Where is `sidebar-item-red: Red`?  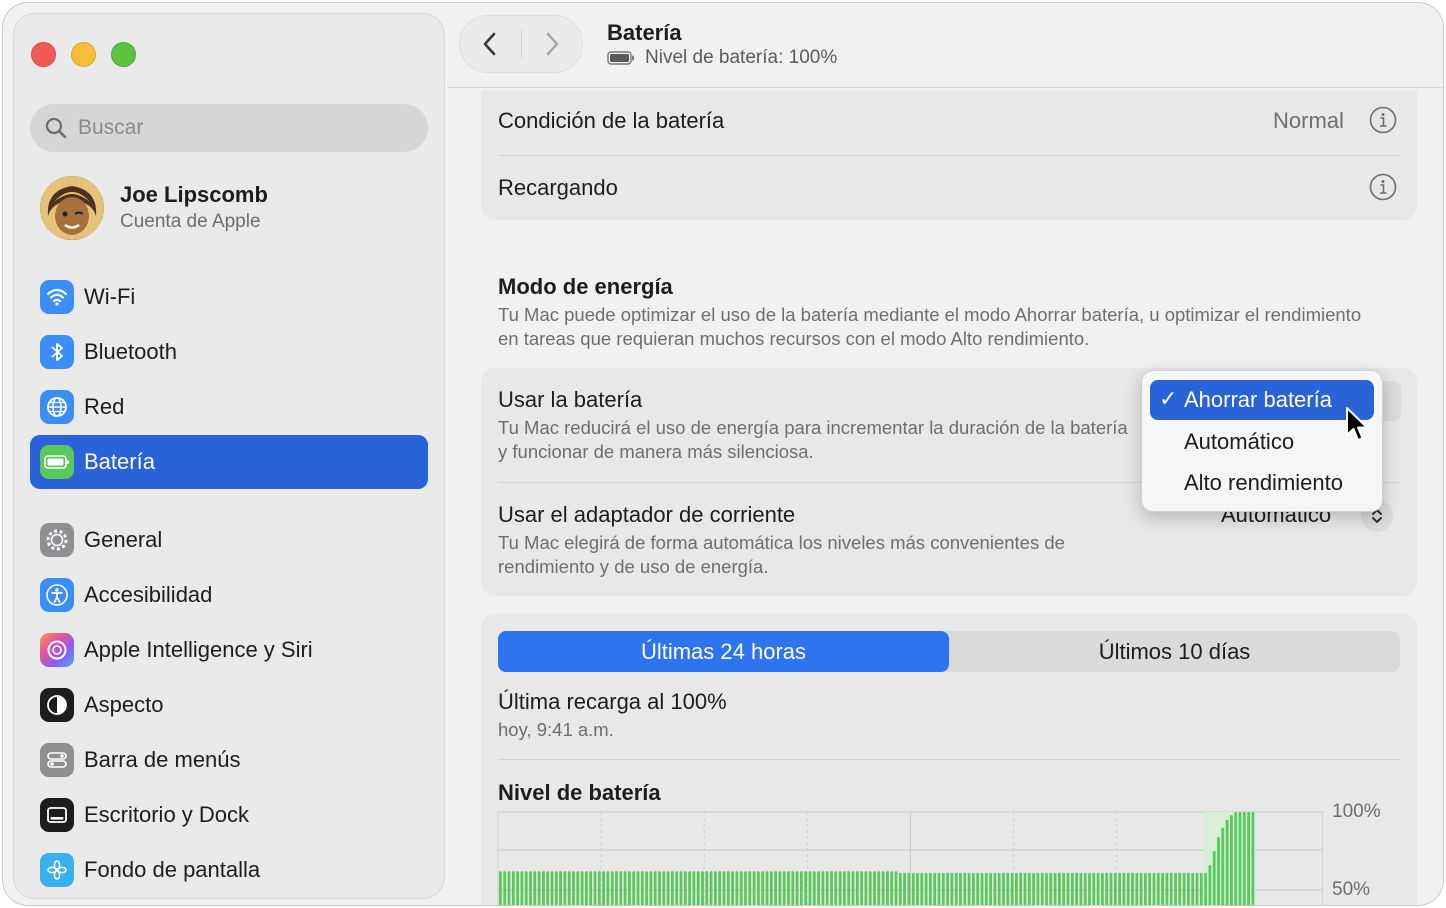 sidebar-item-red: Red is located at coordinates (229, 407).